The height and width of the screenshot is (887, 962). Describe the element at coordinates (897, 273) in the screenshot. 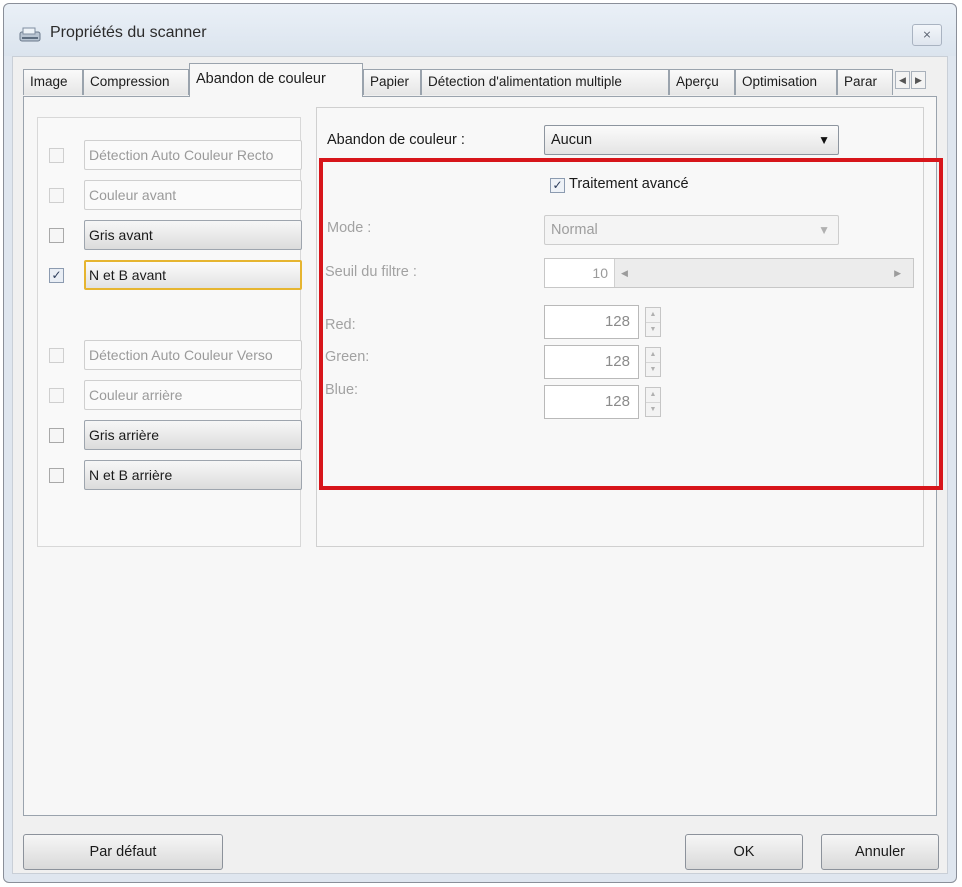

I see `arrow-right-icon: ▶` at that location.